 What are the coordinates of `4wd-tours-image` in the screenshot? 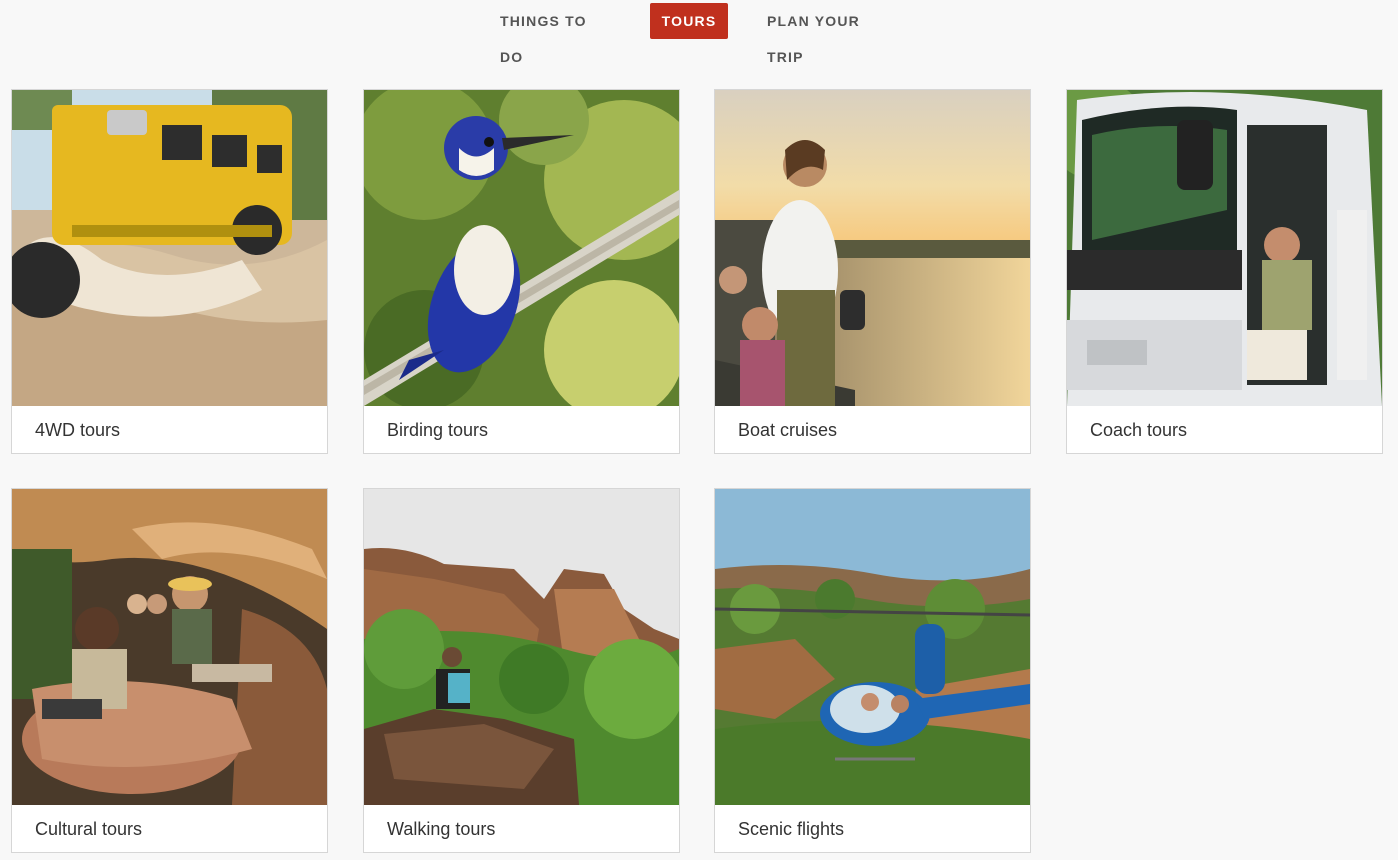 It's located at (169, 248).